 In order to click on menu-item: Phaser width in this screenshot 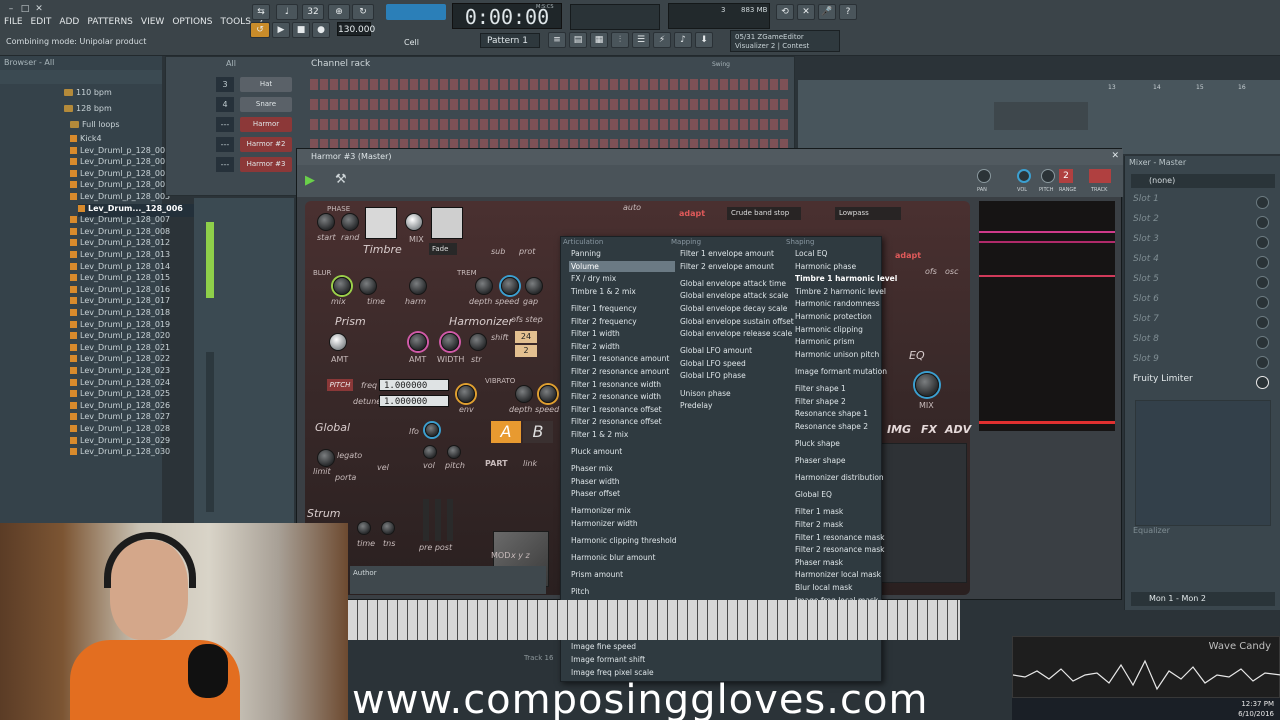, I will do `click(595, 481)`.